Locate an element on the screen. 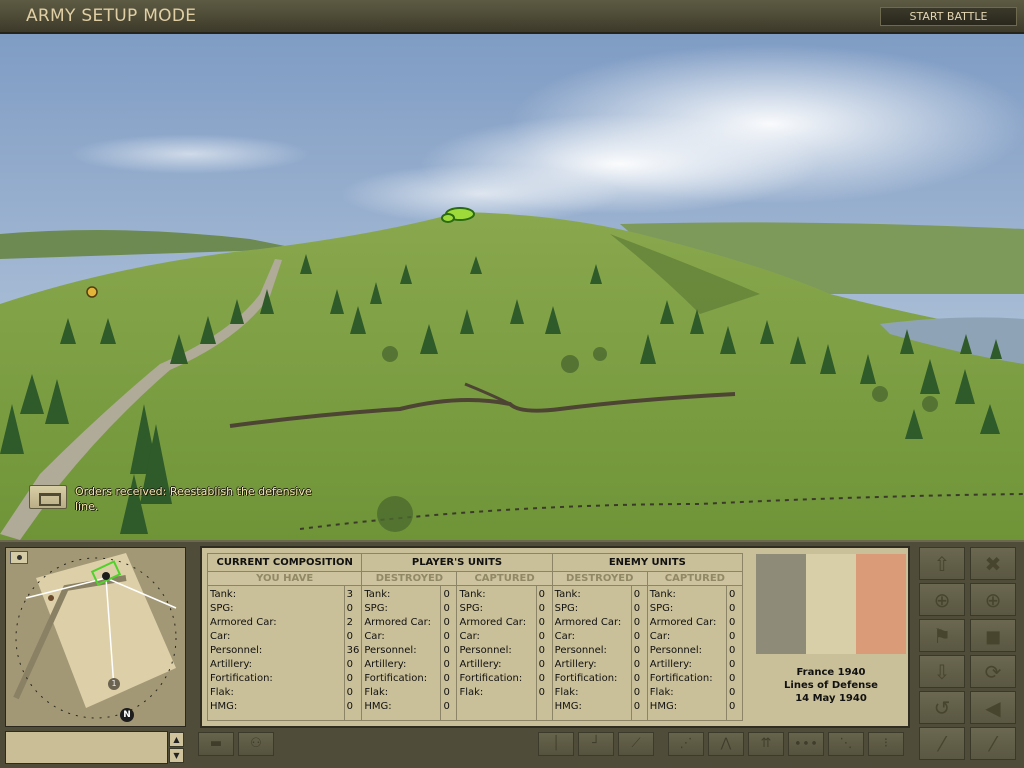  formation-line-icon: ∙∙∙ is located at coordinates (806, 744).